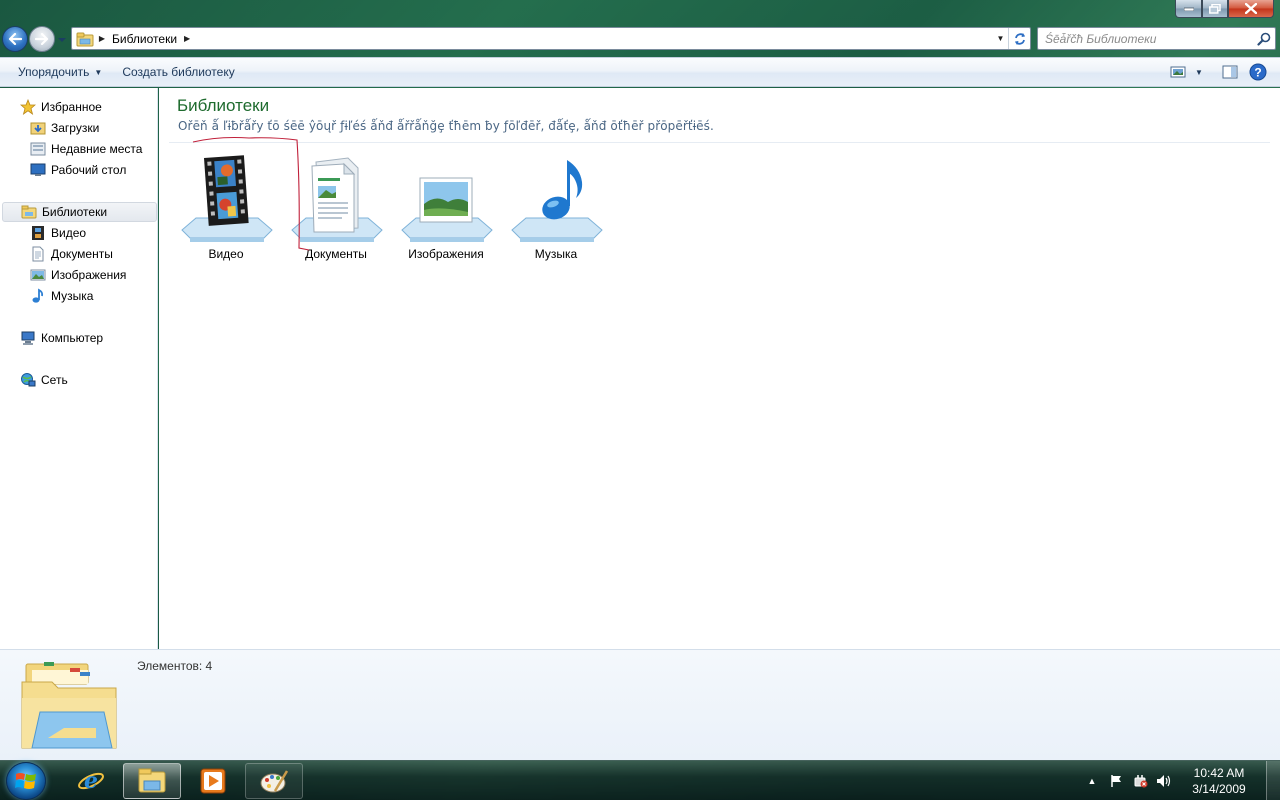  I want to click on documents-library-icon, so click(337, 199).